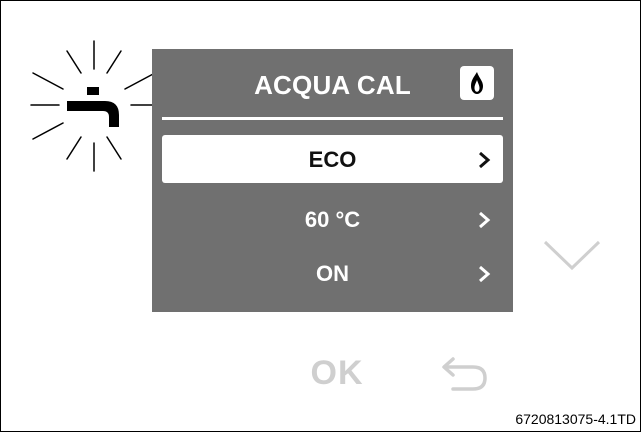 The height and width of the screenshot is (432, 641). What do you see at coordinates (337, 373) in the screenshot?
I see `ok-button: OK` at bounding box center [337, 373].